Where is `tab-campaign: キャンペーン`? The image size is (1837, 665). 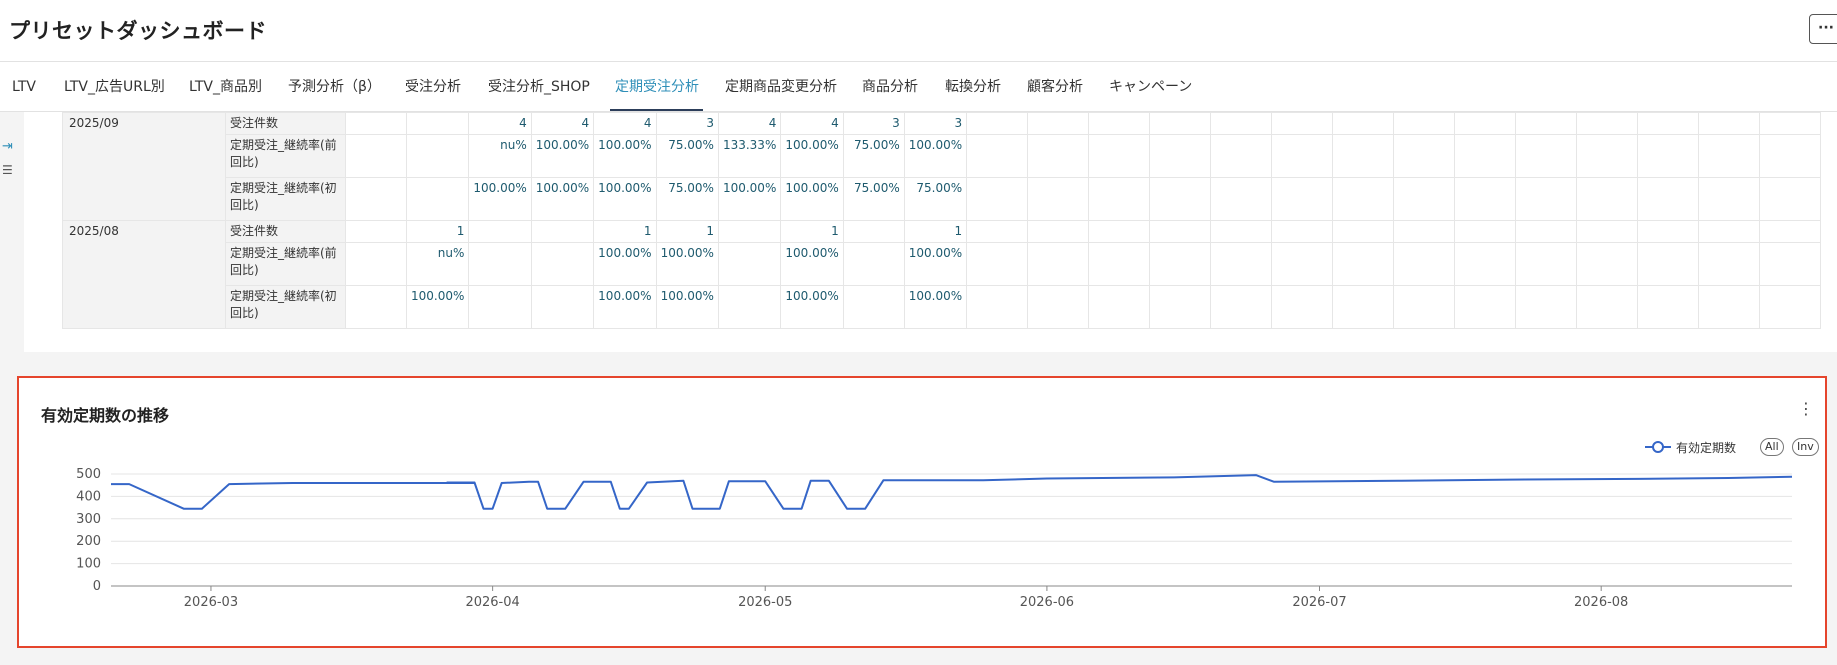
tab-campaign: キャンペーン is located at coordinates (1150, 87).